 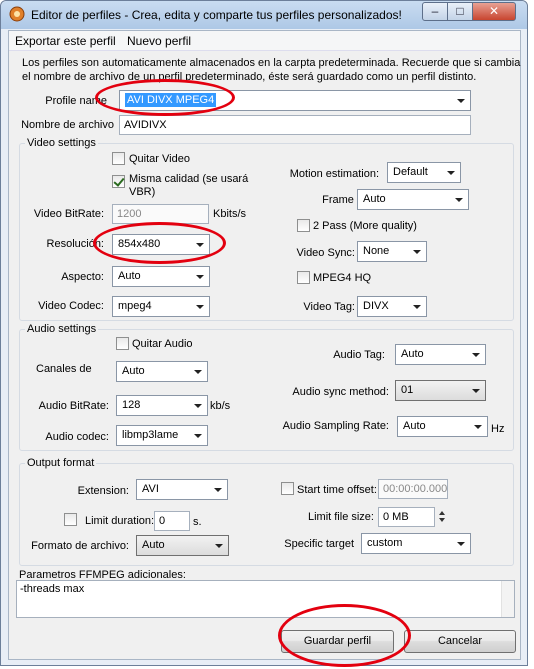 What do you see at coordinates (365, 226) in the screenshot?
I see `two-pass-label: 2 Pass (More quality)` at bounding box center [365, 226].